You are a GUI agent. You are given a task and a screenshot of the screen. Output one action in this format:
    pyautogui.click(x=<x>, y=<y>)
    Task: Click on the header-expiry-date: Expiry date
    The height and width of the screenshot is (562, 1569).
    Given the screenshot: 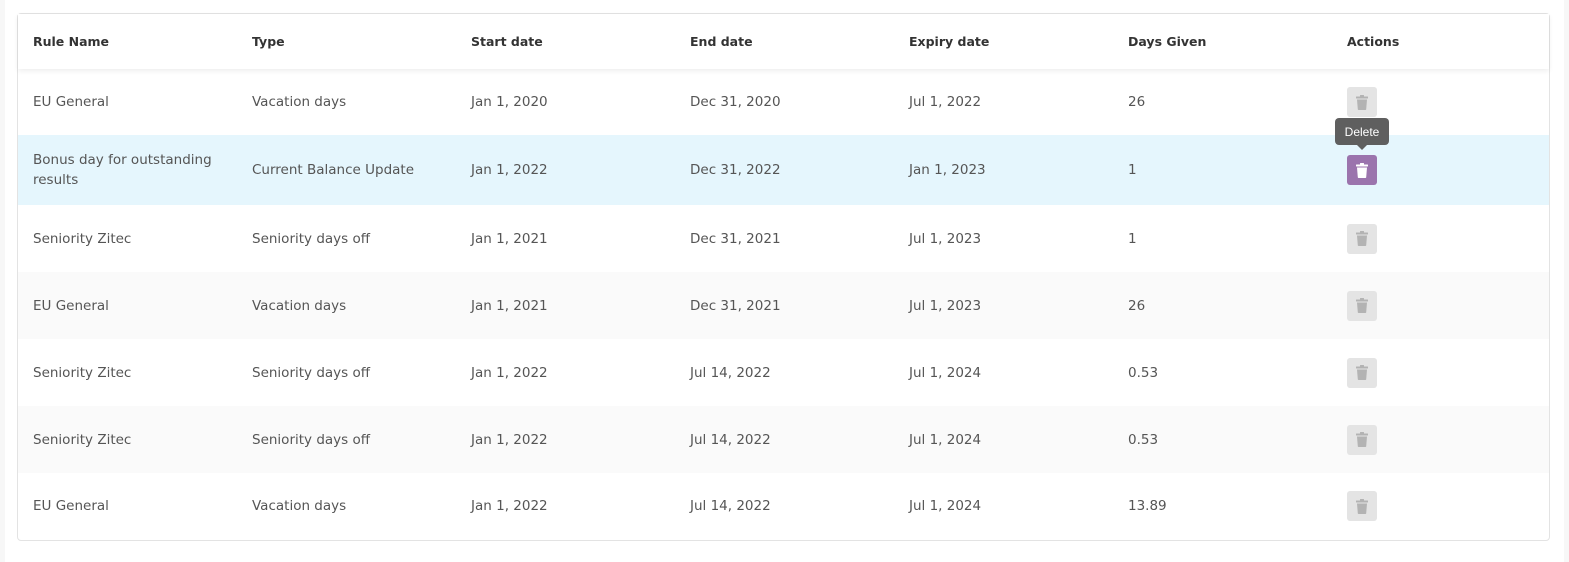 What is the action you would take?
    pyautogui.click(x=1003, y=42)
    